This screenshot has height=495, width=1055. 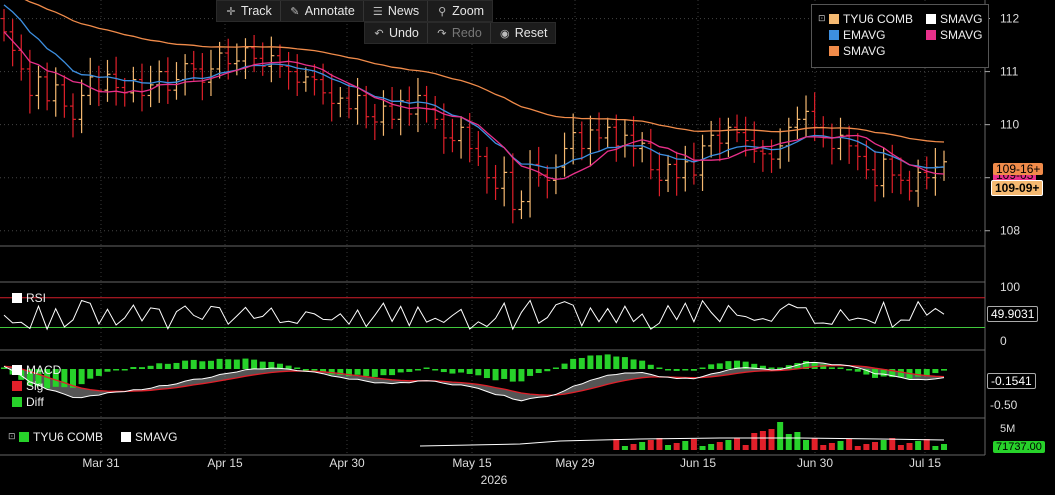 I want to click on y-tick-label: 108, so click(x=1010, y=231).